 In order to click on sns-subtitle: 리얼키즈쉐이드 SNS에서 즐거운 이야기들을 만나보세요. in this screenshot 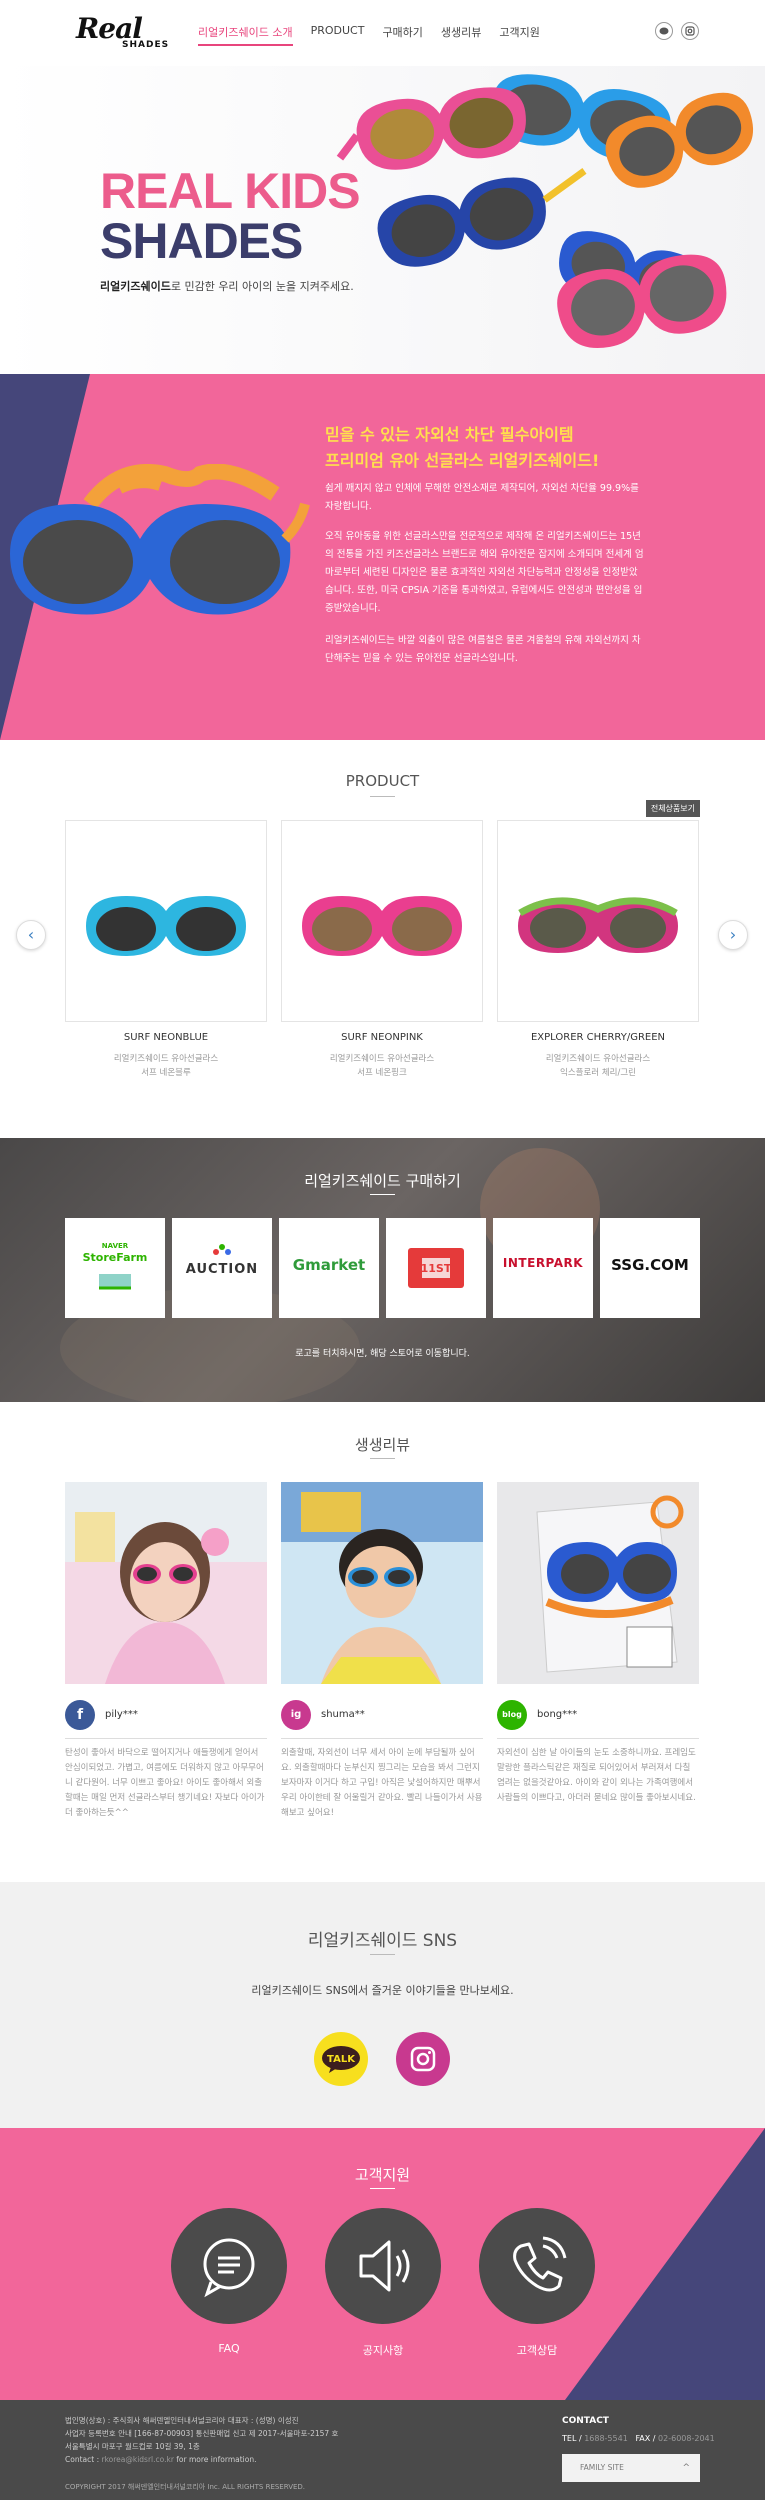, I will do `click(382, 1990)`.